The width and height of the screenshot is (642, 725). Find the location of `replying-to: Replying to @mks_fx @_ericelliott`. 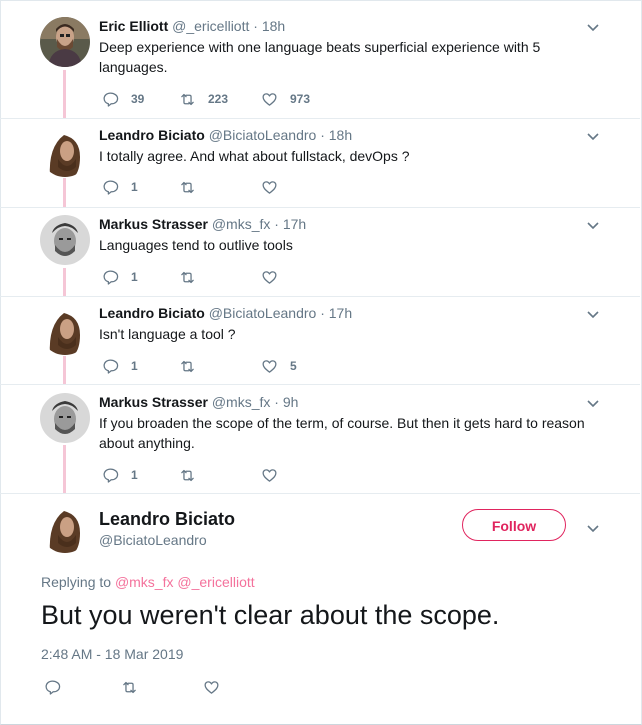

replying-to: Replying to @mks_fx @_ericelliott is located at coordinates (148, 582).